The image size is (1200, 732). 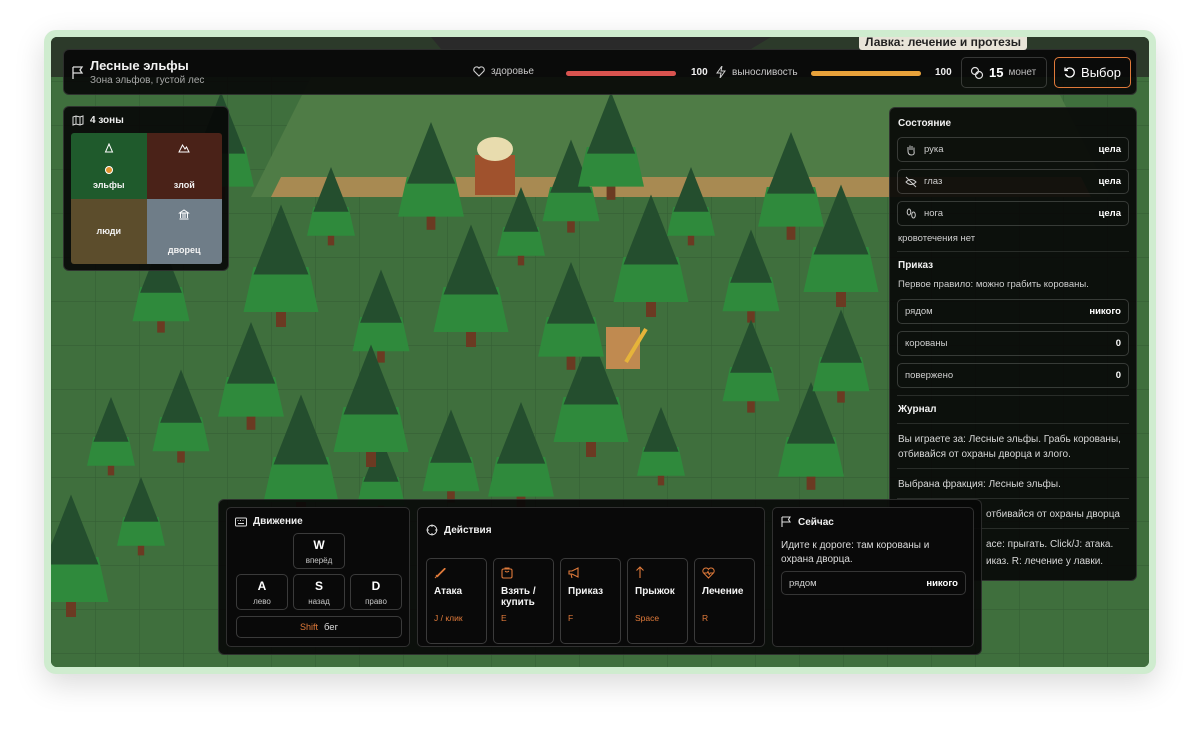 What do you see at coordinates (184, 148) in the screenshot?
I see `mountain-icon` at bounding box center [184, 148].